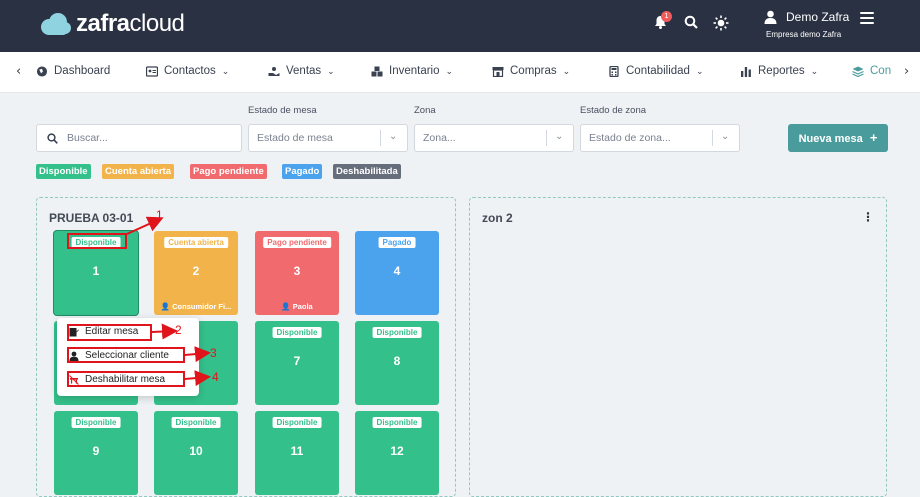 The width and height of the screenshot is (920, 497). What do you see at coordinates (213, 353) in the screenshot?
I see `annotation-number: 3` at bounding box center [213, 353].